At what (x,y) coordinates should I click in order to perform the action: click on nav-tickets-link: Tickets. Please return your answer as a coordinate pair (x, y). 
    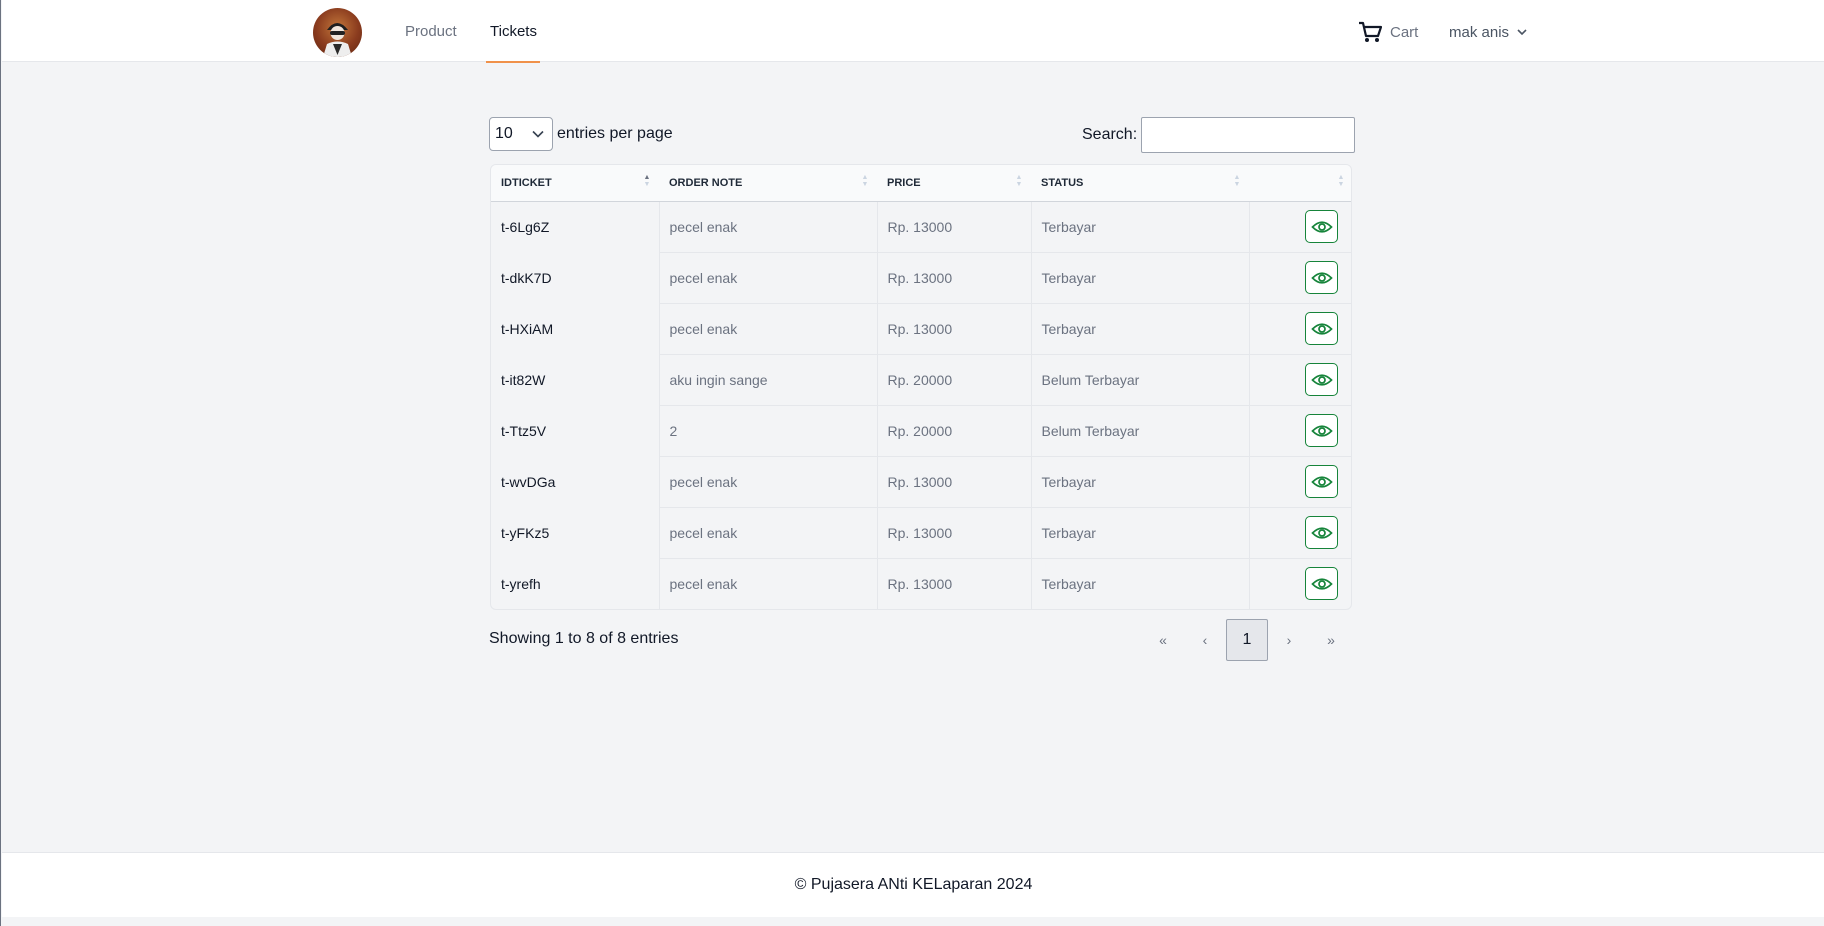
    Looking at the image, I should click on (513, 31).